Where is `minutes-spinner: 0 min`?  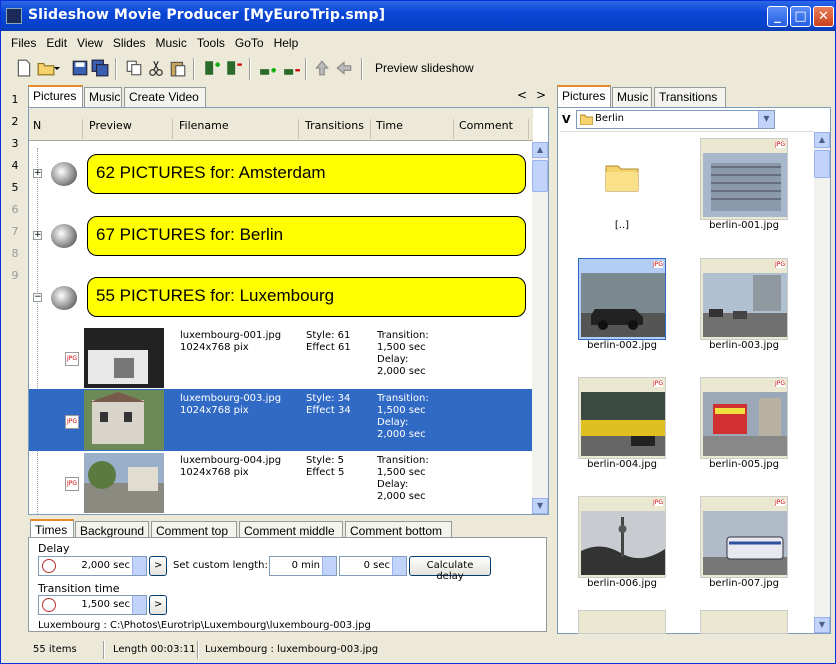 minutes-spinner: 0 min is located at coordinates (303, 566).